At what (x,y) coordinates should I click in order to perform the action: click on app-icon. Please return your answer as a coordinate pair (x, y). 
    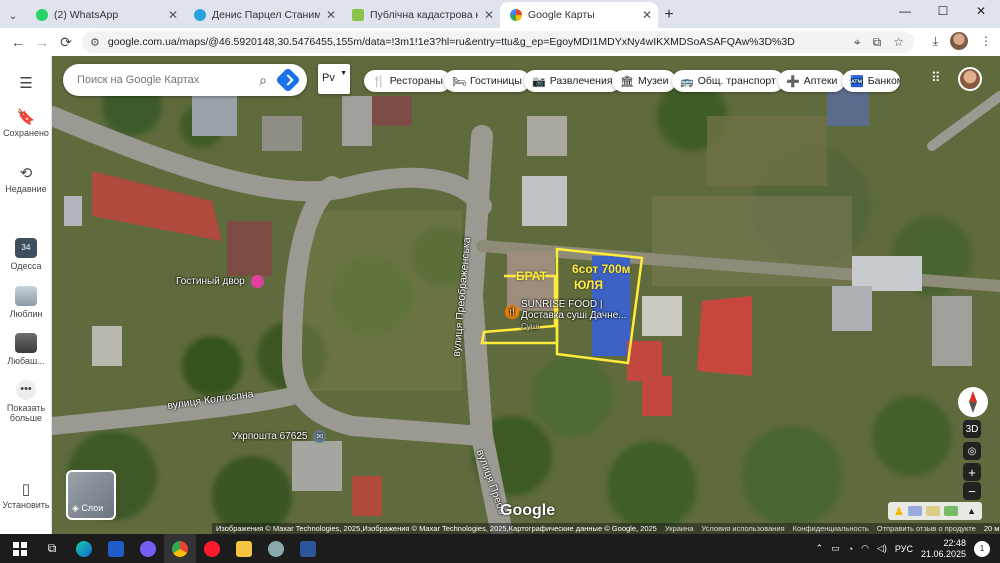
    Looking at the image, I should click on (276, 548).